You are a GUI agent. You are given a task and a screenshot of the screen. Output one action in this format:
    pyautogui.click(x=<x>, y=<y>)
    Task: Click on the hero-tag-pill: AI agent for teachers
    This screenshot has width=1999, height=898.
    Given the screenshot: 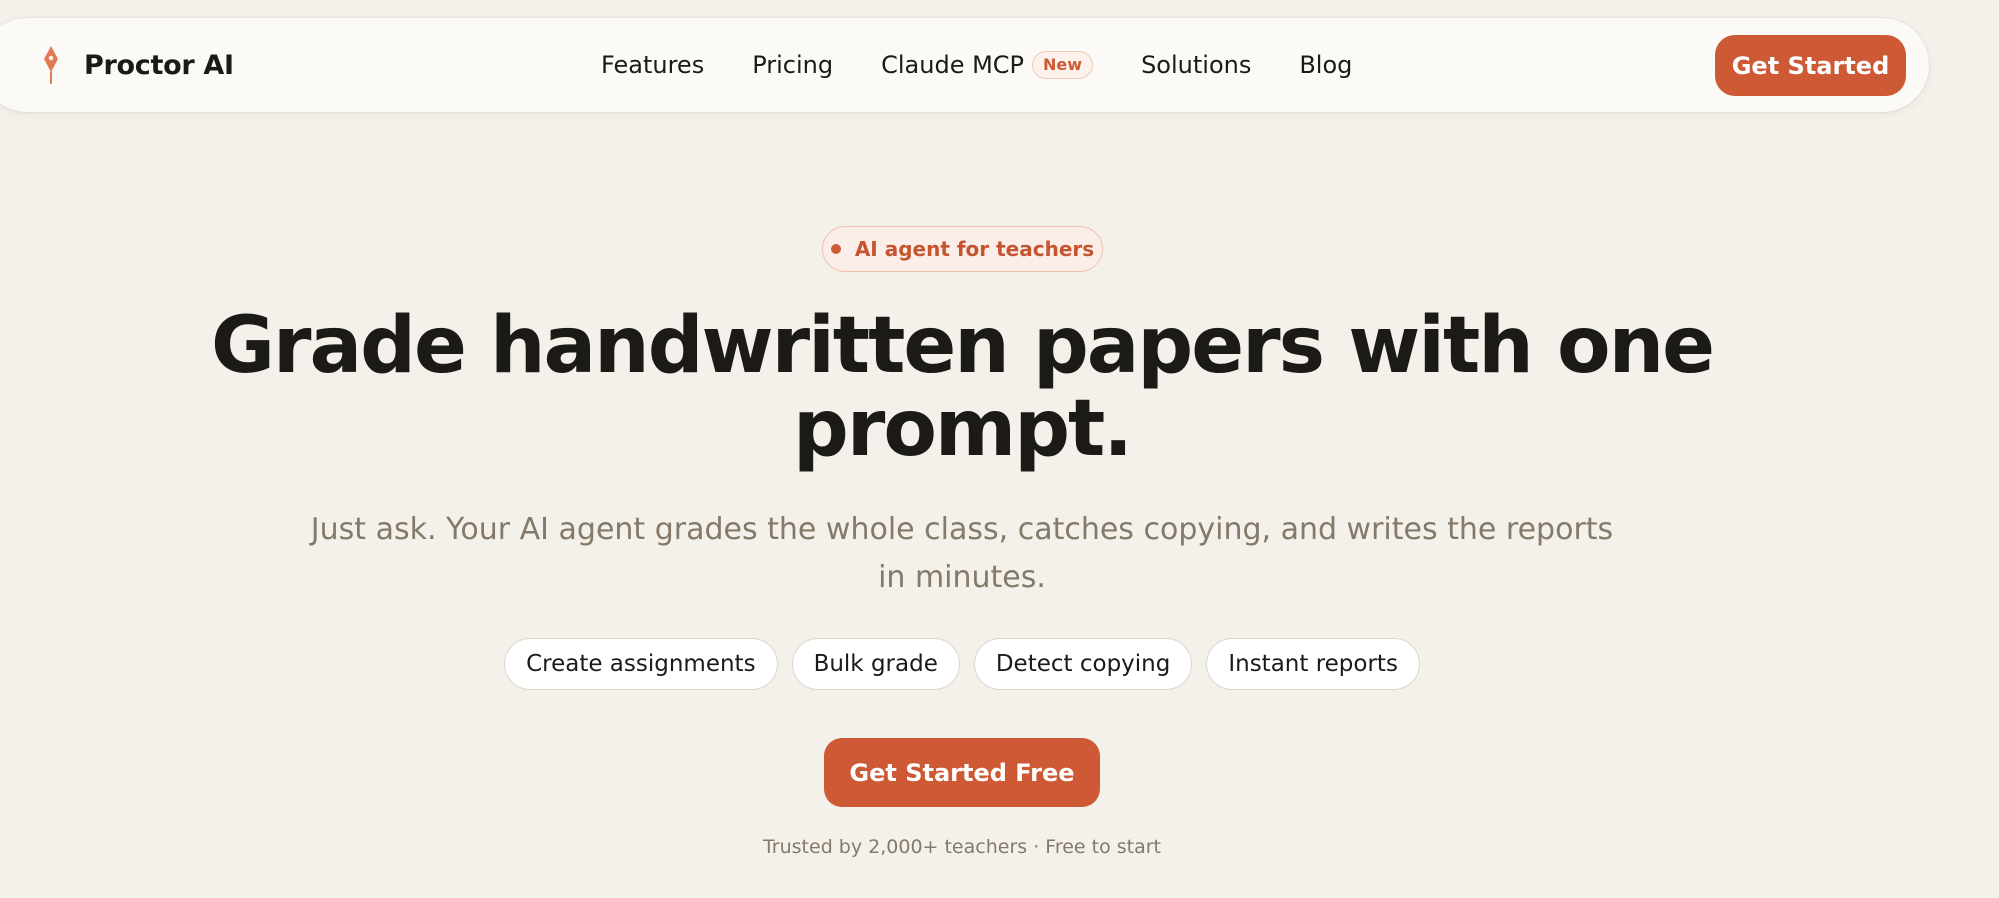 What is the action you would take?
    pyautogui.click(x=962, y=249)
    